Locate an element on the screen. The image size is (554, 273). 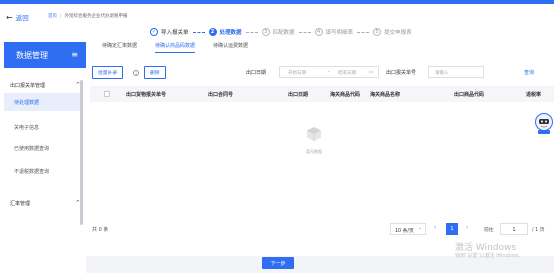
step-3-number: 3 is located at coordinates (265, 32).